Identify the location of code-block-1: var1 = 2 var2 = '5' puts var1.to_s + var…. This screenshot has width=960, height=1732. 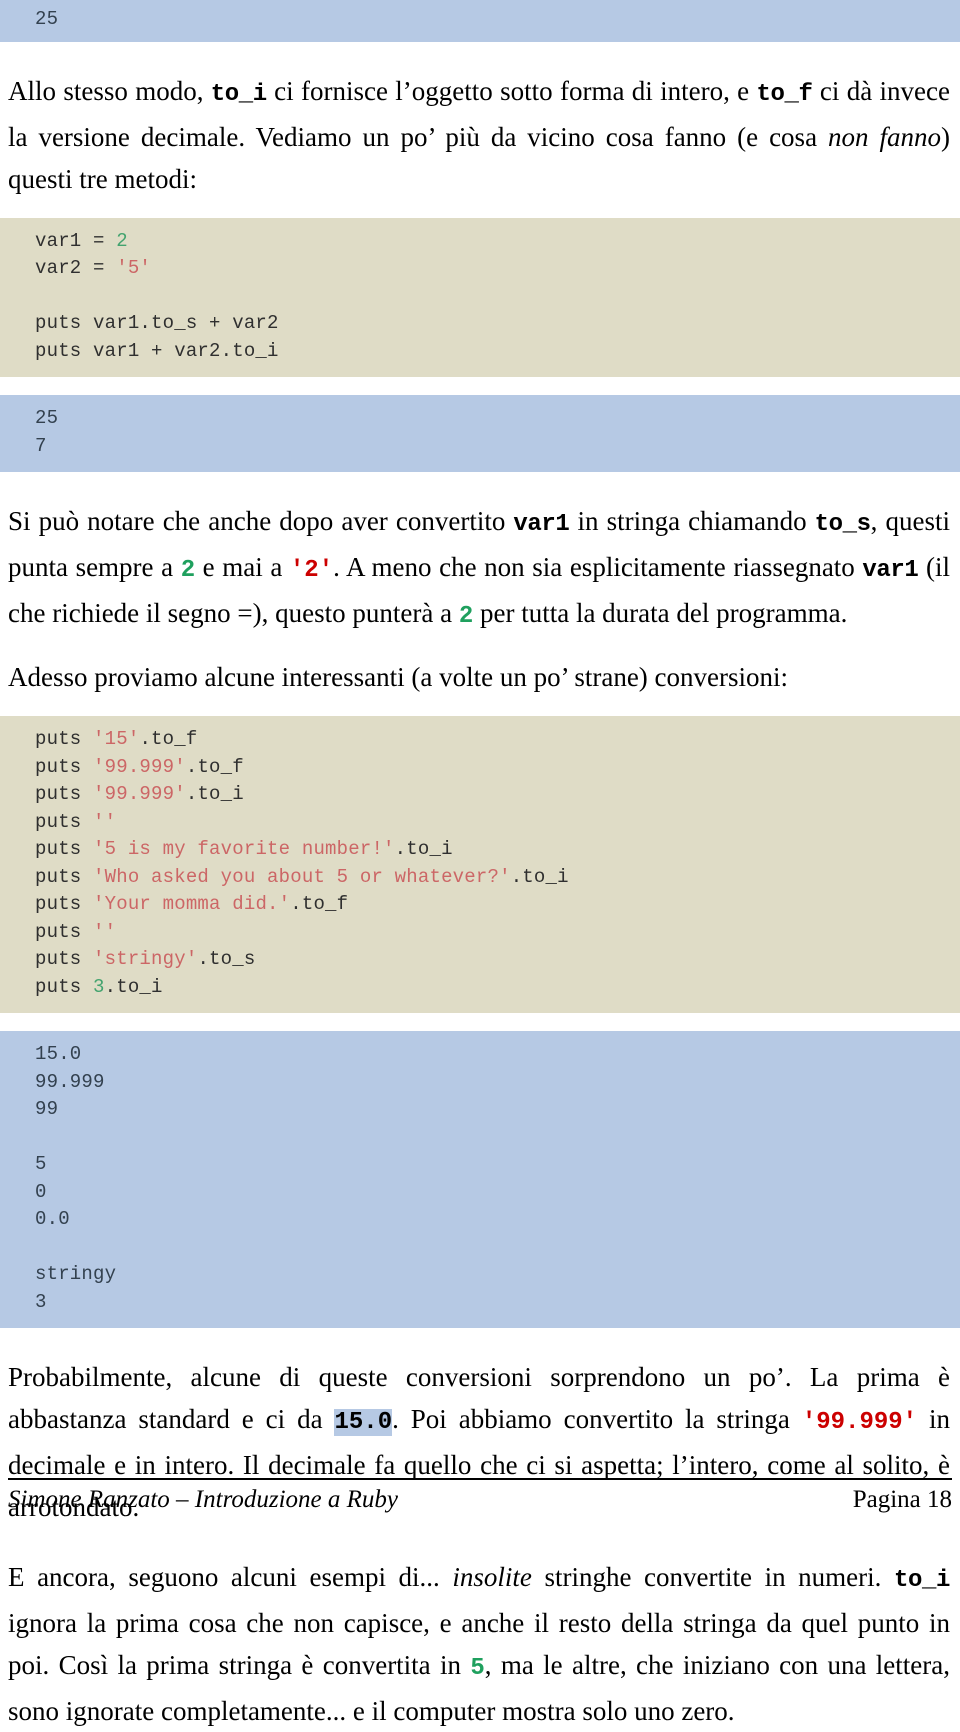
(480, 297).